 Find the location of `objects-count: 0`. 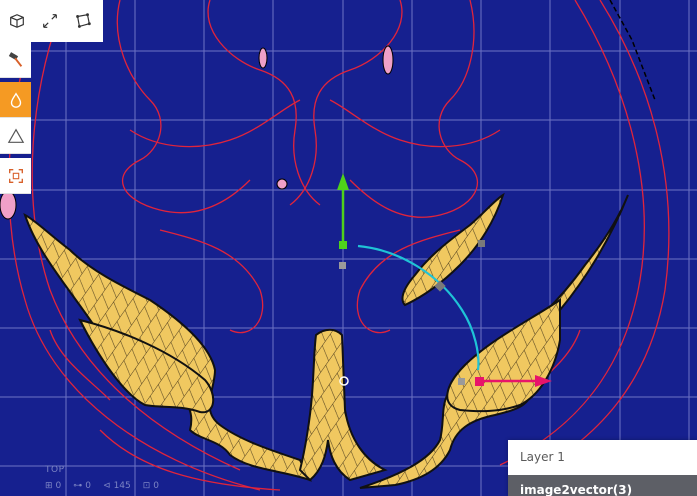

objects-count: 0 is located at coordinates (58, 486).